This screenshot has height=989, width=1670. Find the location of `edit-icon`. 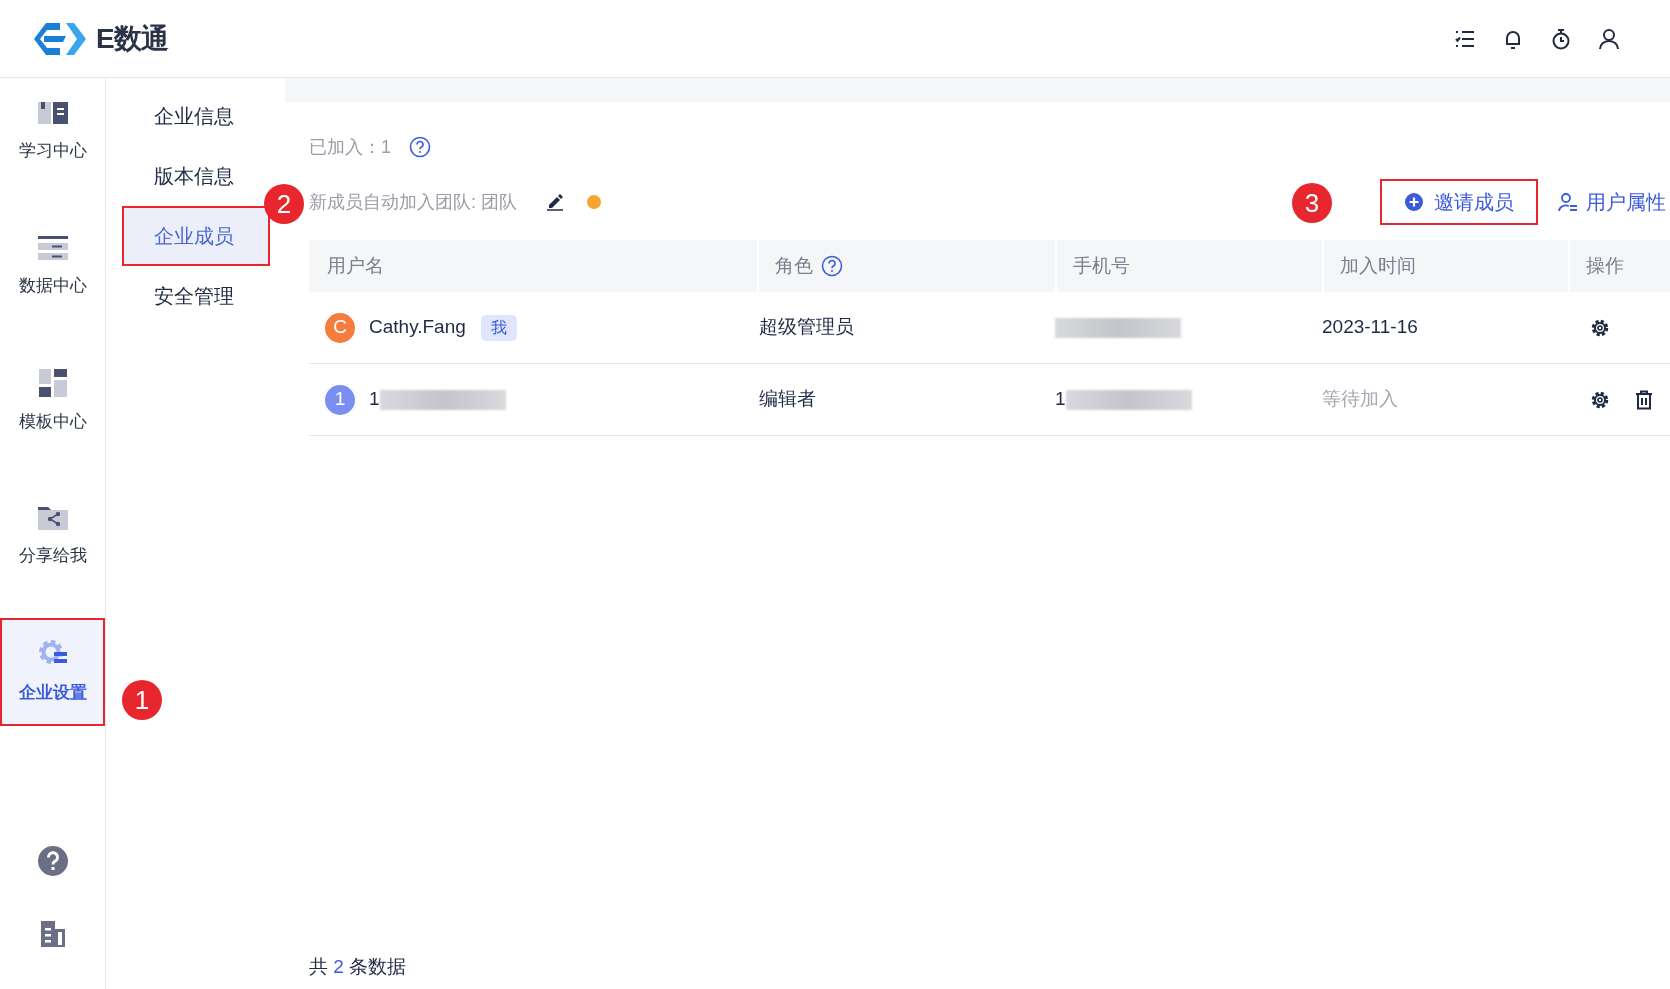

edit-icon is located at coordinates (555, 202).